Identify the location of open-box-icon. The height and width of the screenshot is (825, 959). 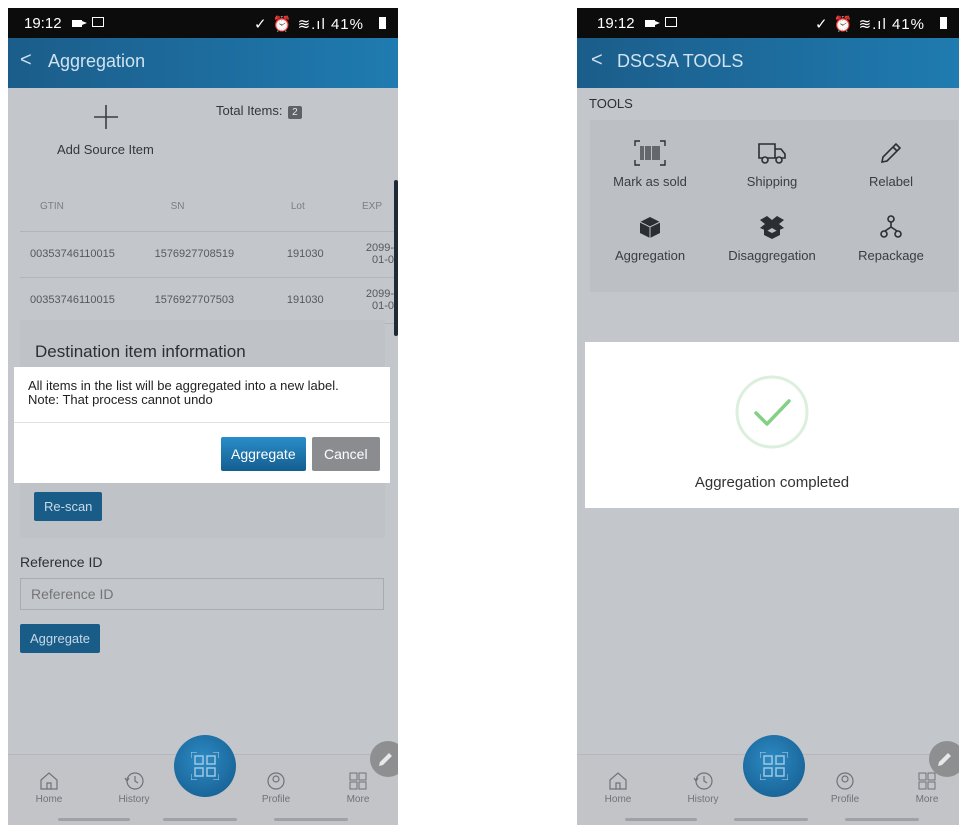
(772, 227).